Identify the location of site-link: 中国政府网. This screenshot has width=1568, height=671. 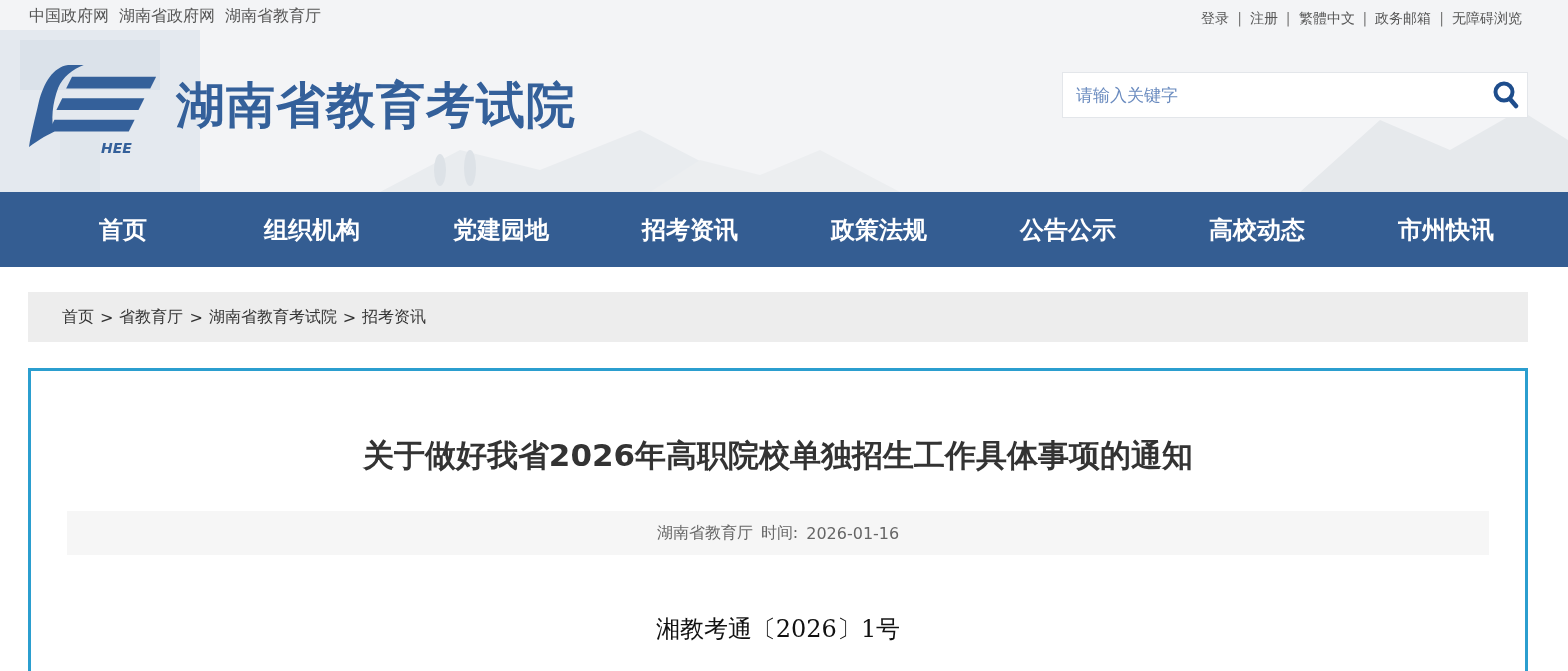
(69, 18).